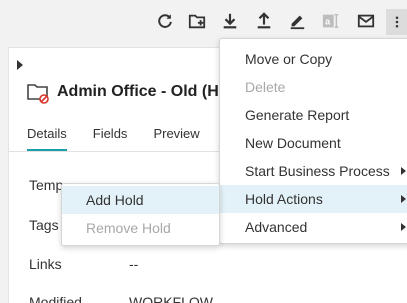 This screenshot has height=303, width=407. I want to click on expand-arrow-icon, so click(20, 65).